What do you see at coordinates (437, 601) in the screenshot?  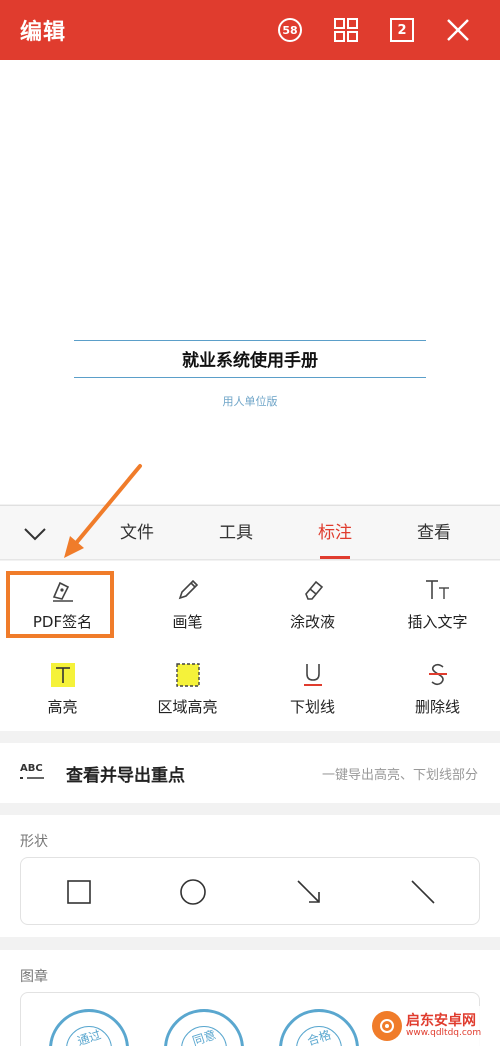 I see `tool-insert-text: 插入文字` at bounding box center [437, 601].